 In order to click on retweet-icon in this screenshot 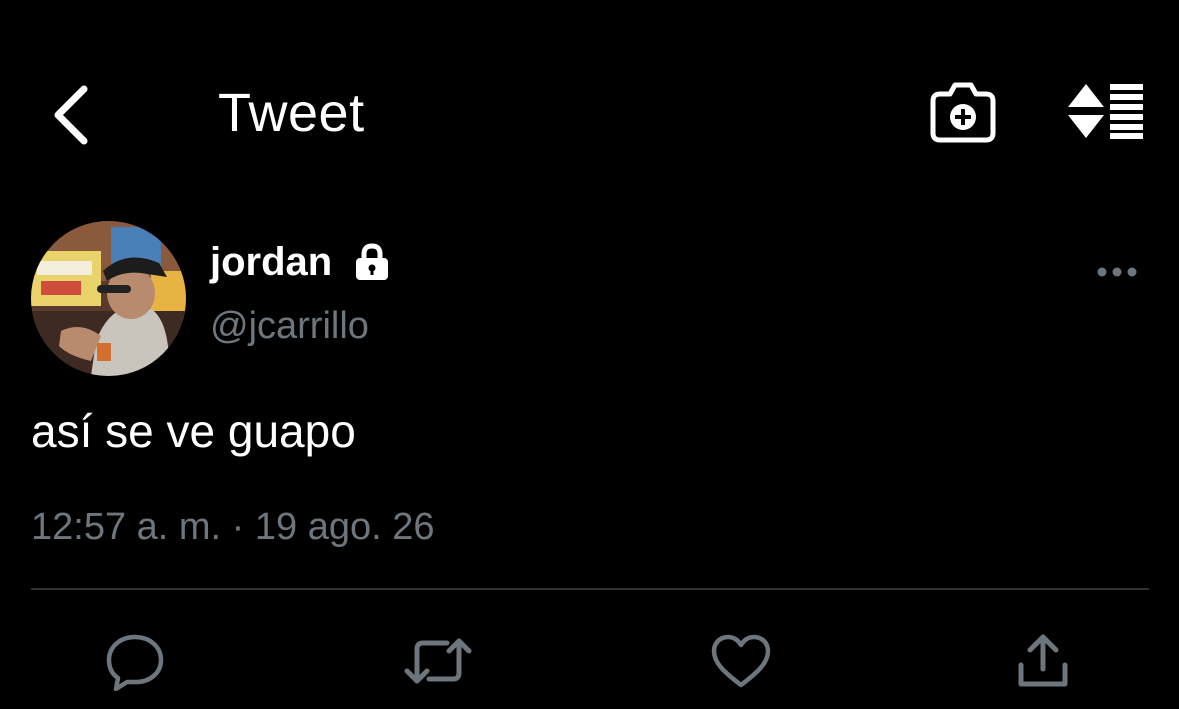, I will do `click(438, 661)`.